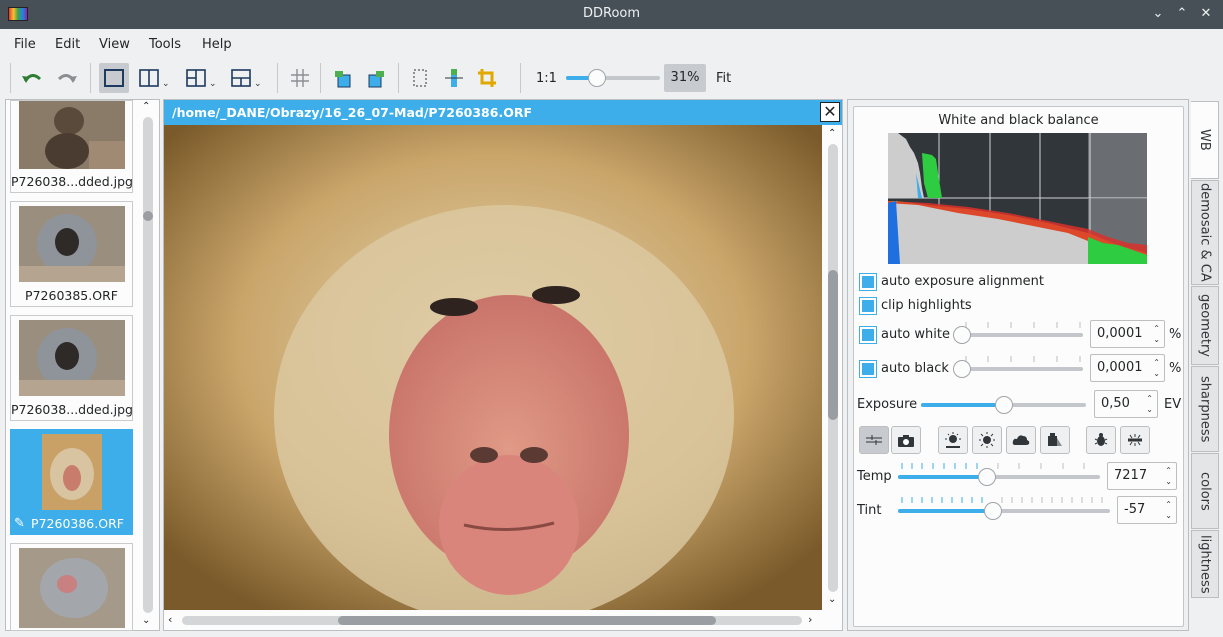 Image resolution: width=1223 pixels, height=637 pixels. What do you see at coordinates (1018, 120) in the screenshot?
I see `wb-title: White and black balance` at bounding box center [1018, 120].